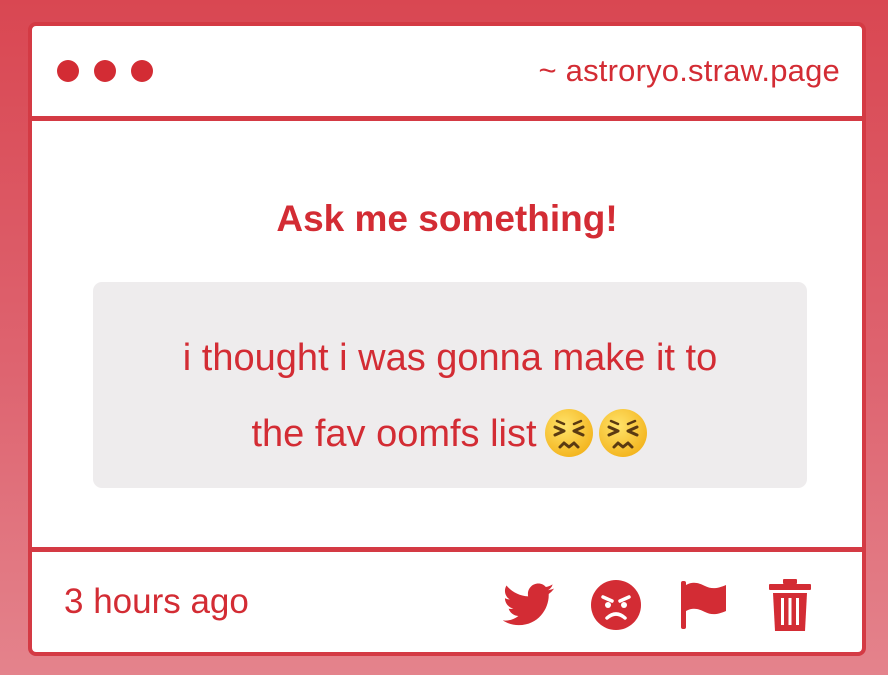 The height and width of the screenshot is (675, 888). I want to click on delete-button, so click(790, 605).